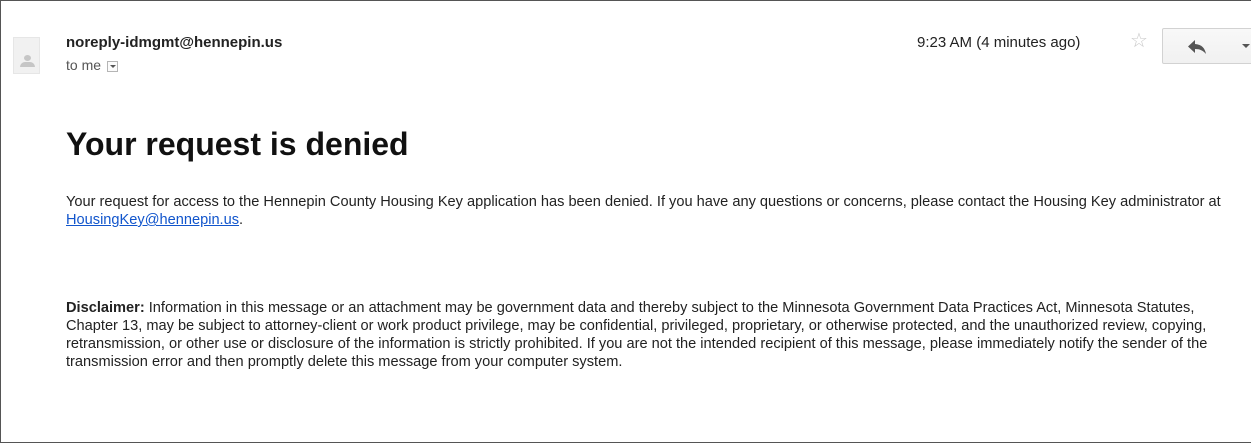 This screenshot has height=443, width=1251. What do you see at coordinates (237, 144) in the screenshot?
I see `email-subject: Your request is denied` at bounding box center [237, 144].